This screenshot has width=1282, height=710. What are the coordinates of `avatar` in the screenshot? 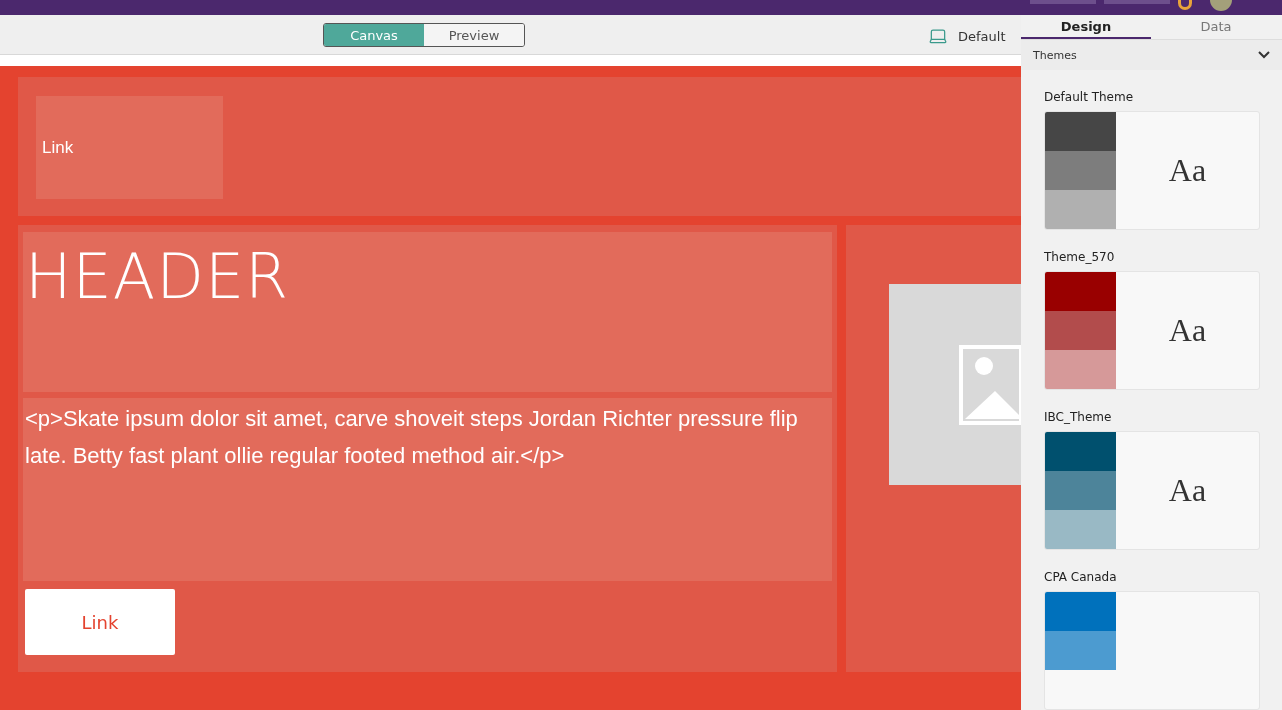 It's located at (1221, 5).